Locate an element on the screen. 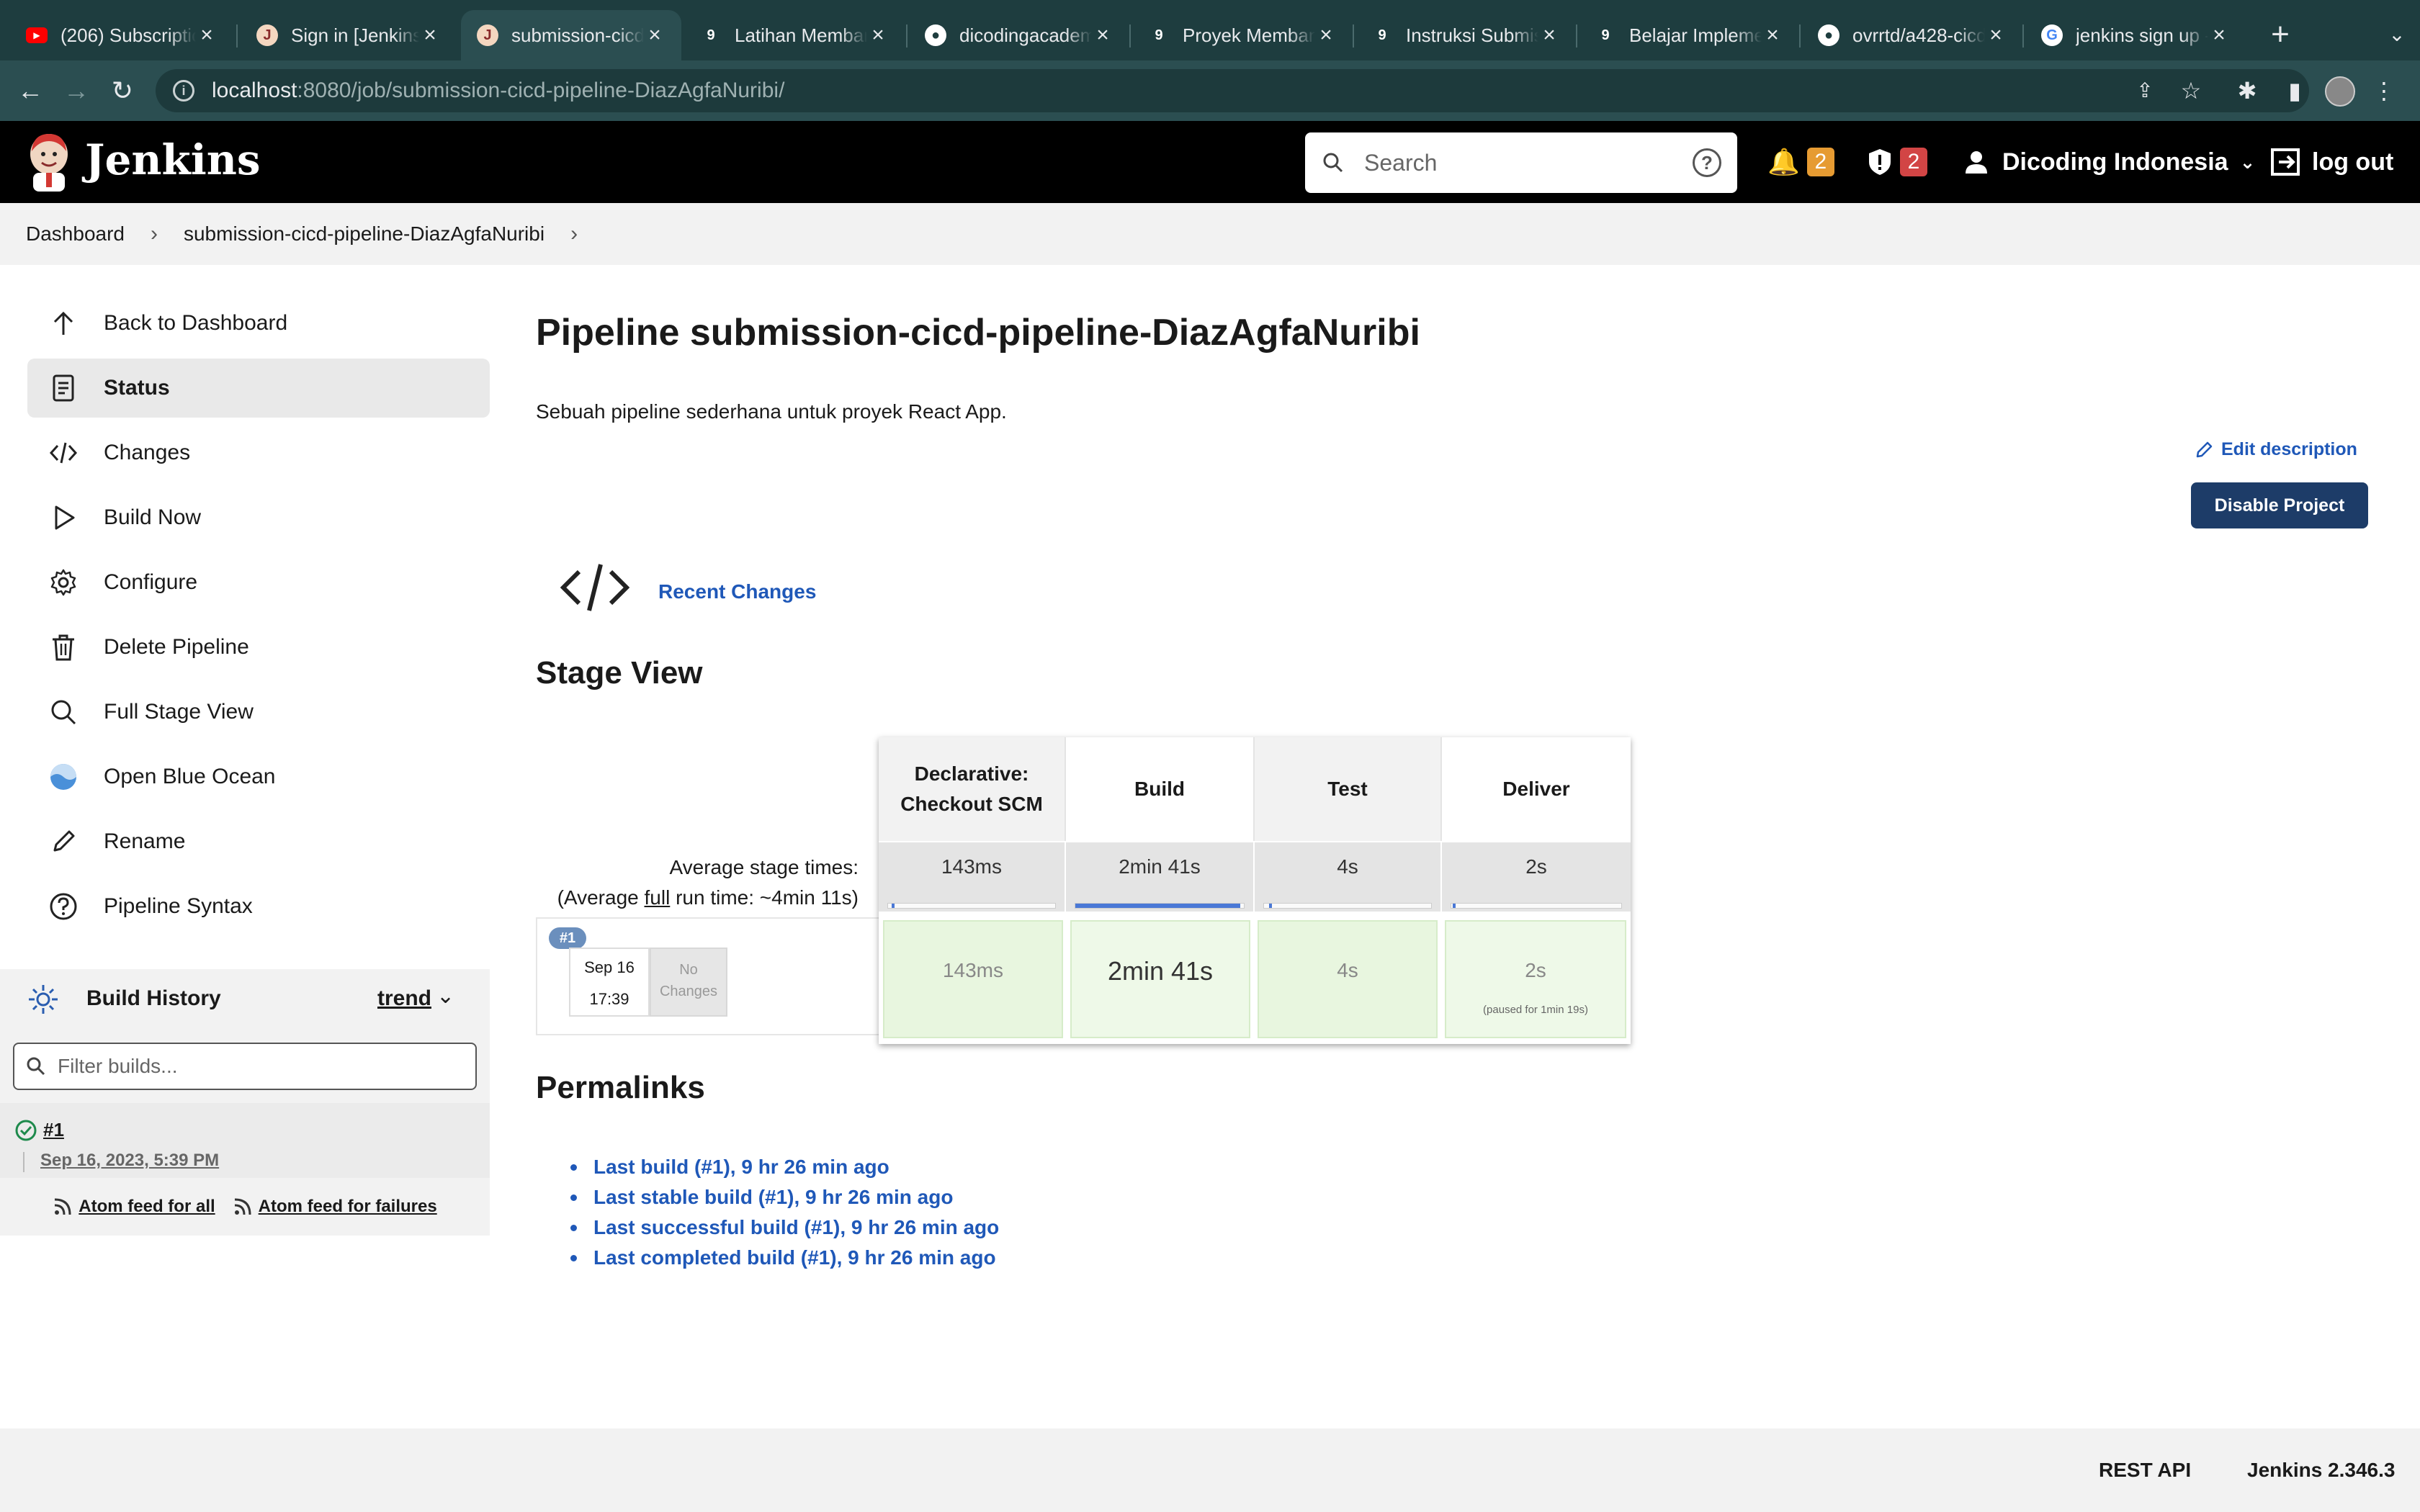 The image size is (2420, 1512). run-number-badge: #1 is located at coordinates (567, 938).